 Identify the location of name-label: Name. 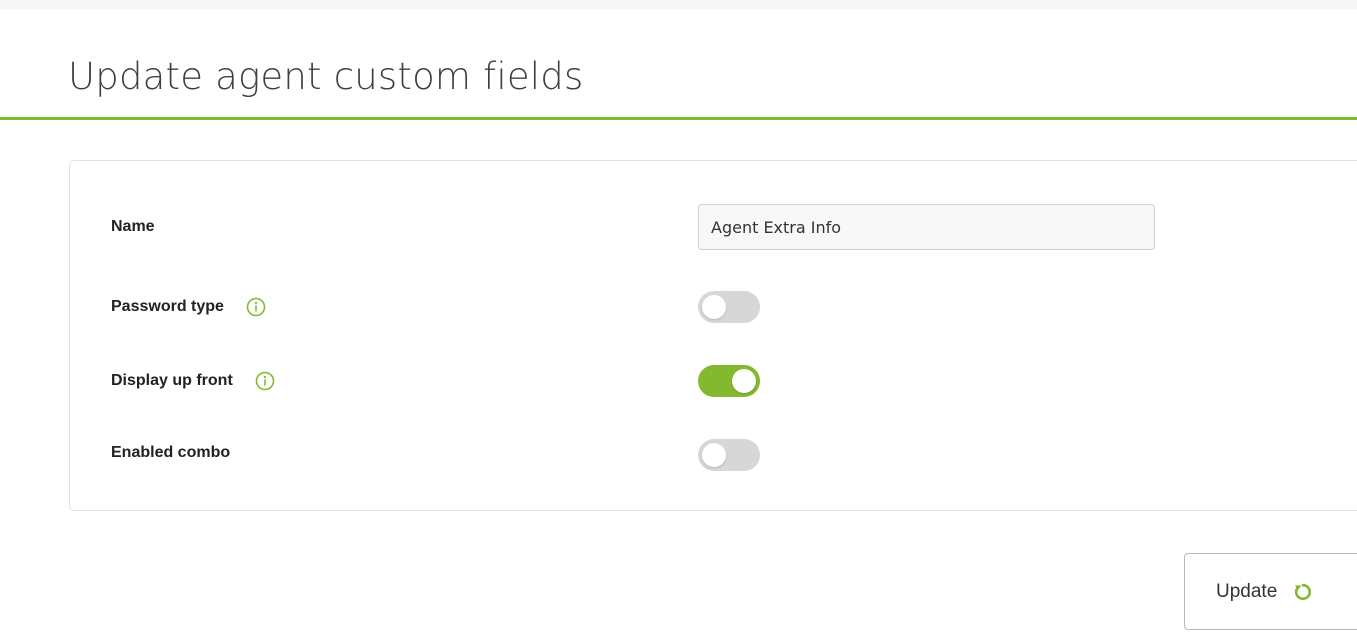
(133, 227).